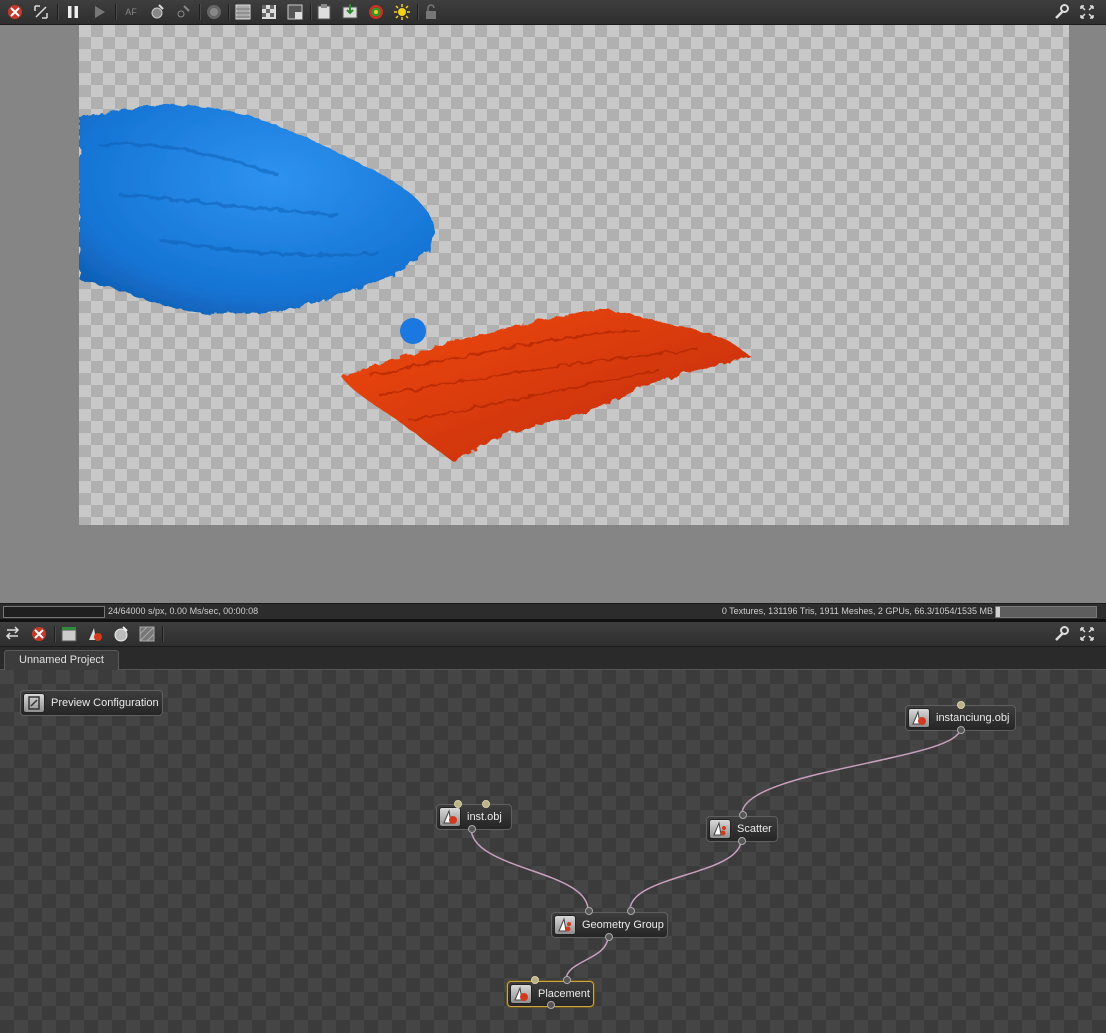 Image resolution: width=1106 pixels, height=1033 pixels. I want to click on play-icon, so click(99, 12).